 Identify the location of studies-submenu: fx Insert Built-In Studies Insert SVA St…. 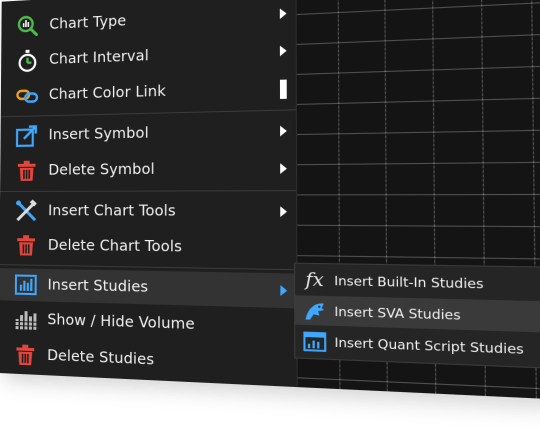
(416, 316).